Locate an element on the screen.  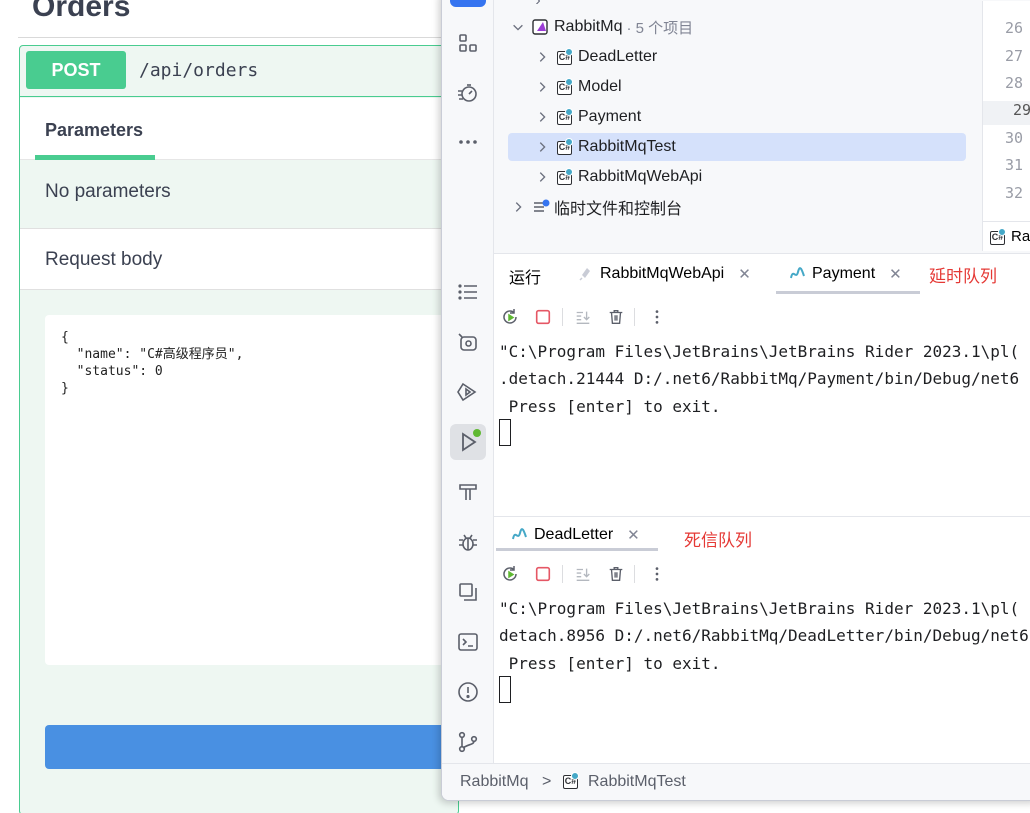
line-number: 28 is located at coordinates (1013, 83).